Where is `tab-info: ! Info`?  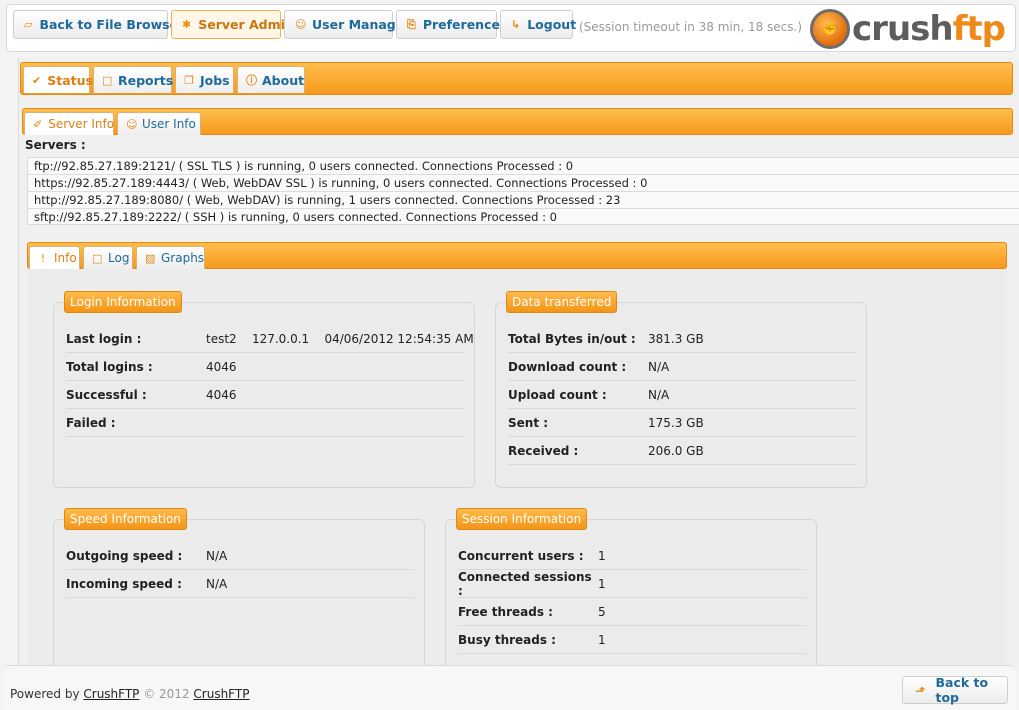
tab-info: ! Info is located at coordinates (54, 257).